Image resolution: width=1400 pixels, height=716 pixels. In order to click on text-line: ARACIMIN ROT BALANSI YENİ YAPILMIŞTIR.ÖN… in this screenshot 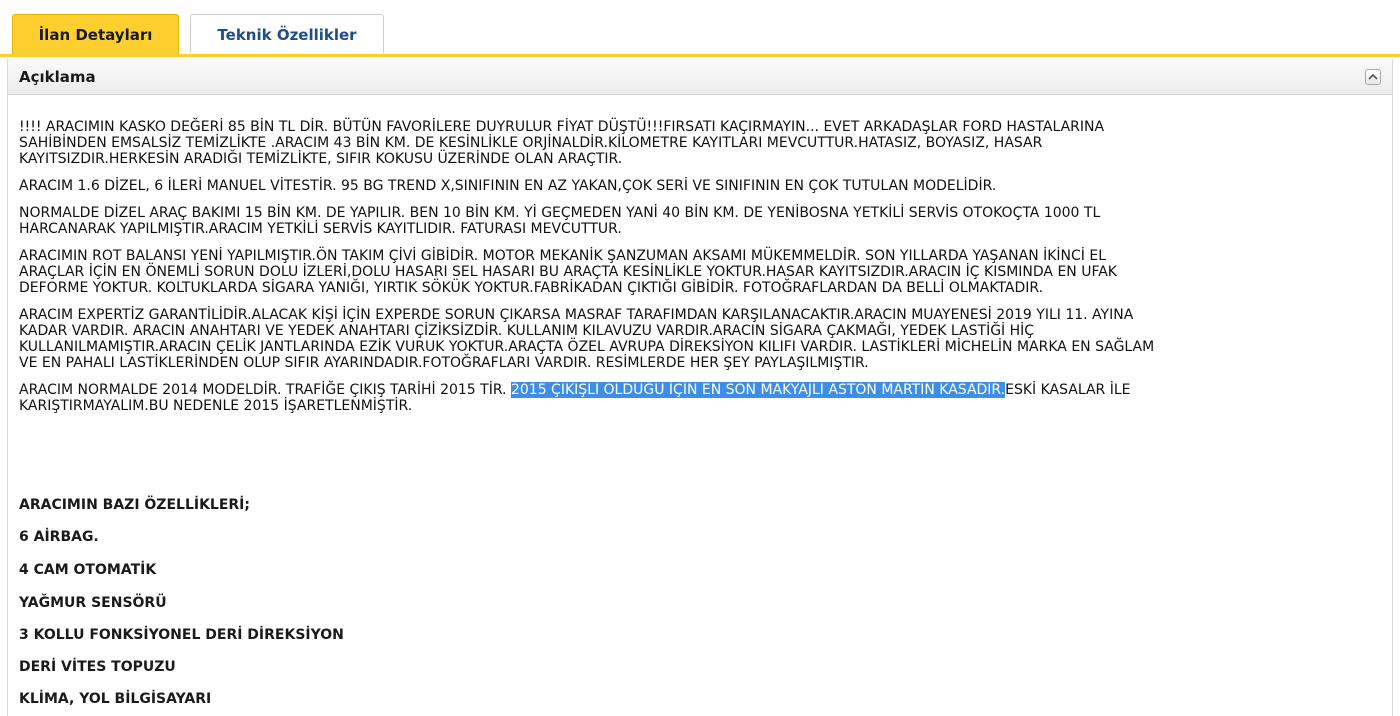, I will do `click(563, 256)`.